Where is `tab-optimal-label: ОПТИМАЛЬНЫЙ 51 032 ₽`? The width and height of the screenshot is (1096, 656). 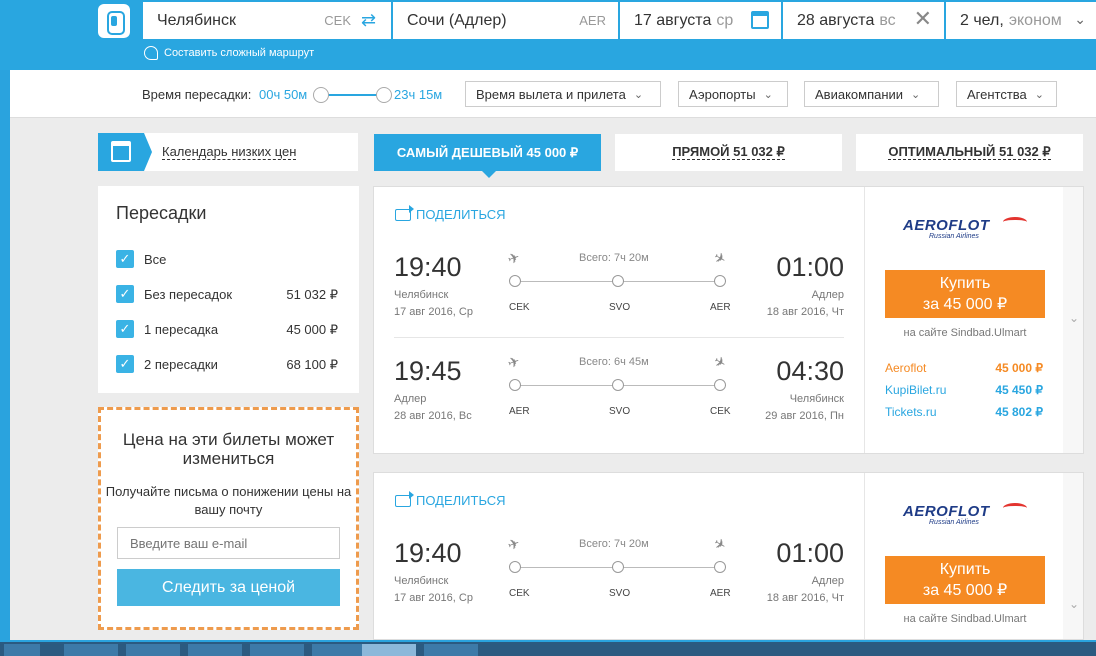 tab-optimal-label: ОПТИМАЛЬНЫЙ 51 032 ₽ is located at coordinates (969, 152).